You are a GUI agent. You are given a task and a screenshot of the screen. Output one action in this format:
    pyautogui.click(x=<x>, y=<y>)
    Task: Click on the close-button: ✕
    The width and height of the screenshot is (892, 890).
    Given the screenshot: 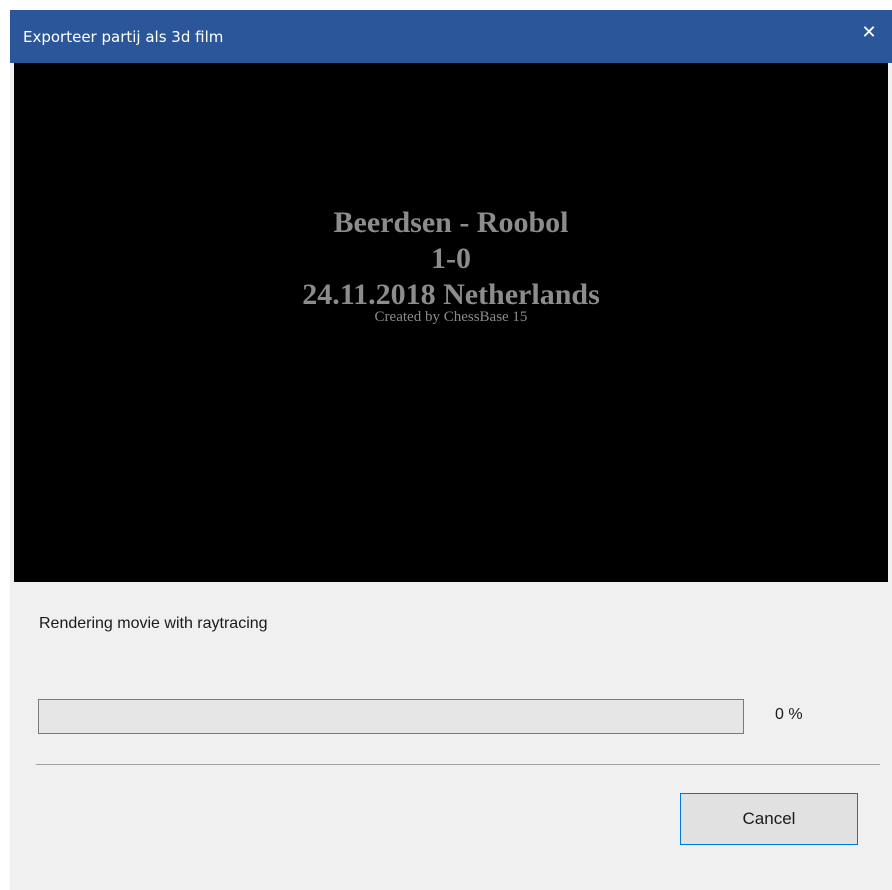 What is the action you would take?
    pyautogui.click(x=869, y=32)
    